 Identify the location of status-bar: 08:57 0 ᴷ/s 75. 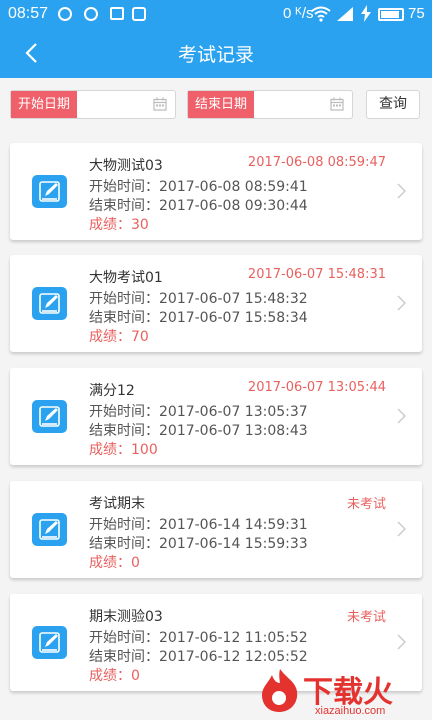
(216, 14).